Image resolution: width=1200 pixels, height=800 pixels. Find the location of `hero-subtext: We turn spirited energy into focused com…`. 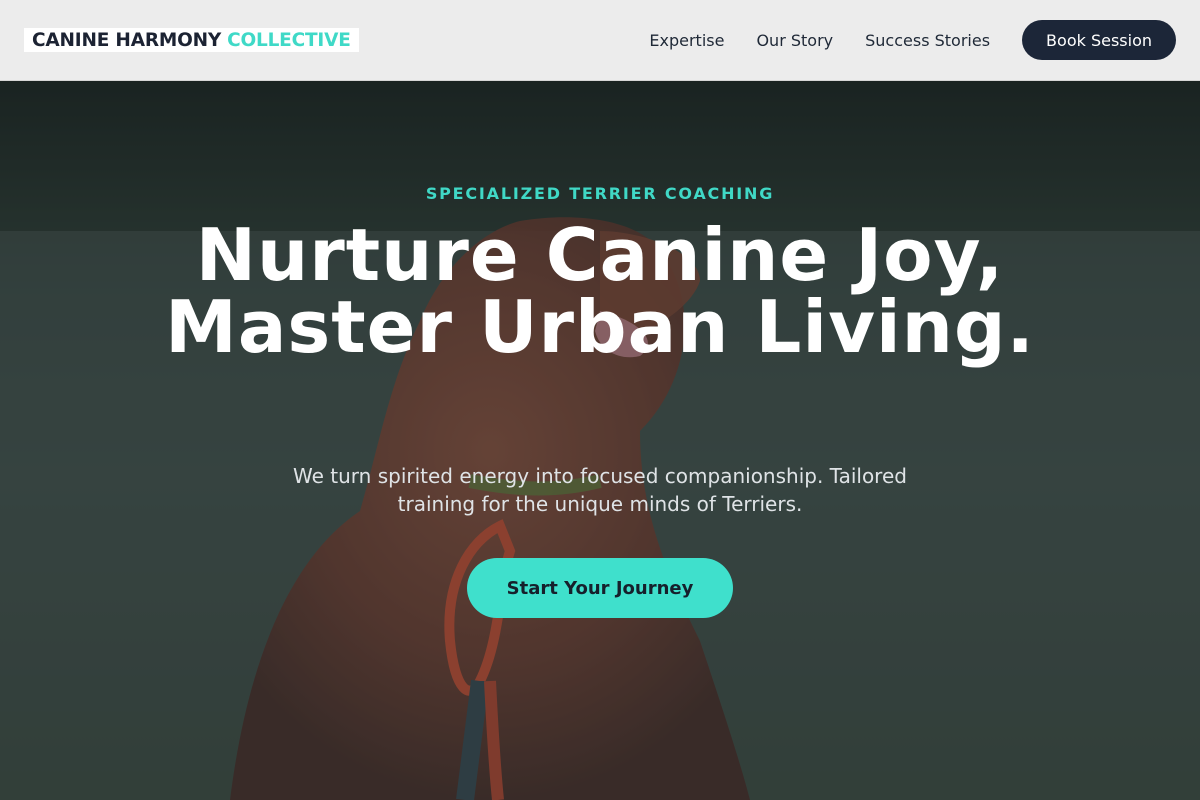

hero-subtext: We turn spirited energy into focused com… is located at coordinates (600, 490).